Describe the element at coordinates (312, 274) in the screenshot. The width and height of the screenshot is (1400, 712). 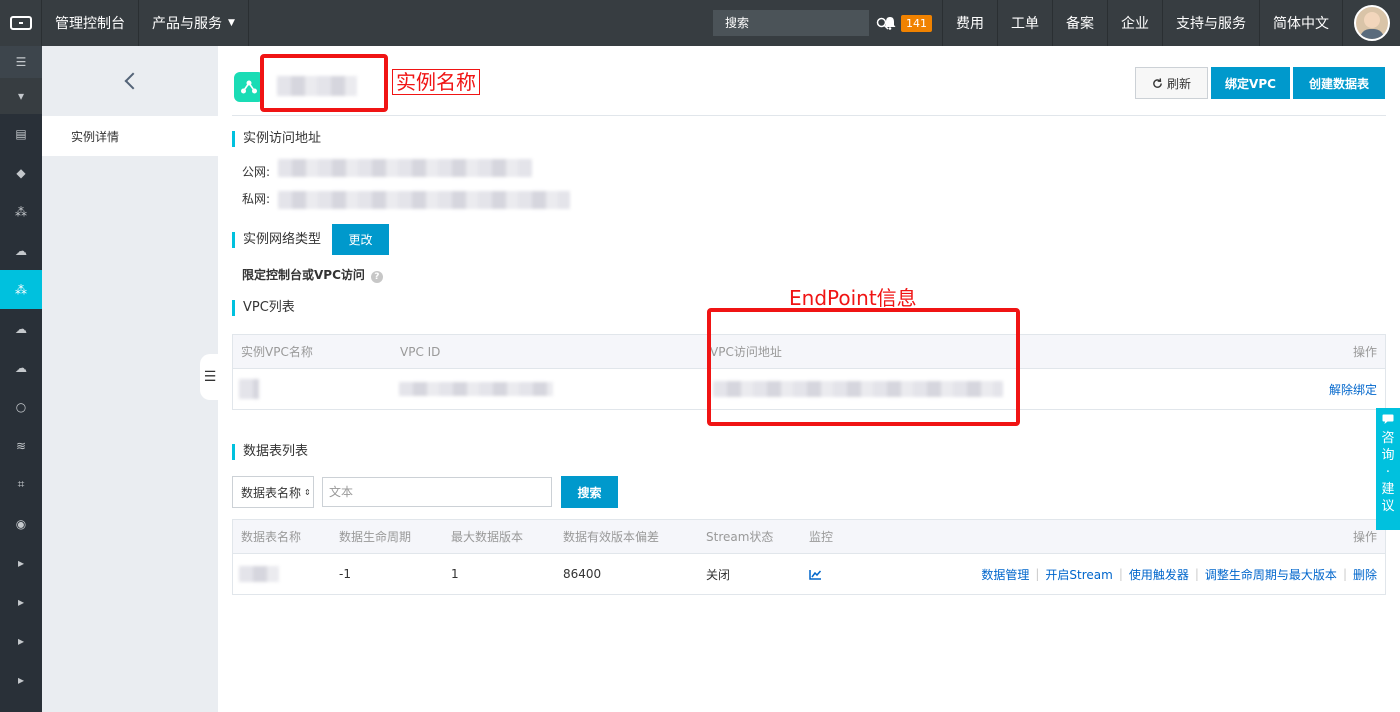
I see `network-mode: 限定控制台或VPC访问?` at that location.